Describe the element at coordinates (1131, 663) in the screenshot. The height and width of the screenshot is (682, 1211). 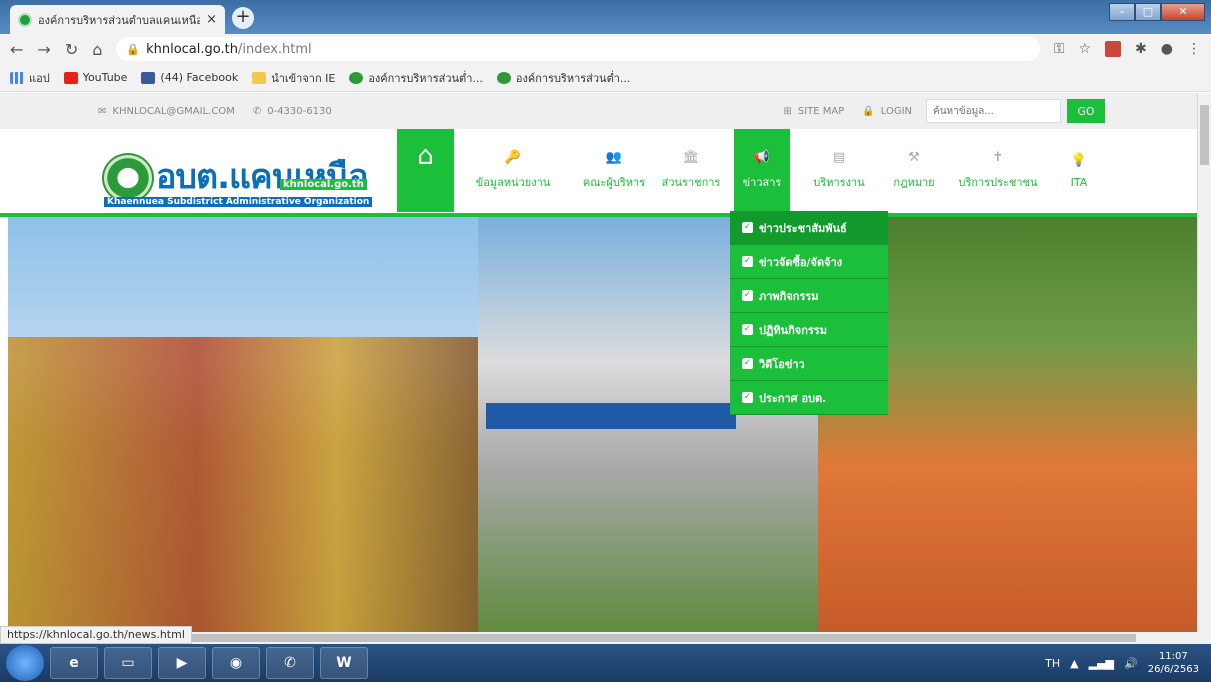
I see `volume-icon: 🔊` at that location.